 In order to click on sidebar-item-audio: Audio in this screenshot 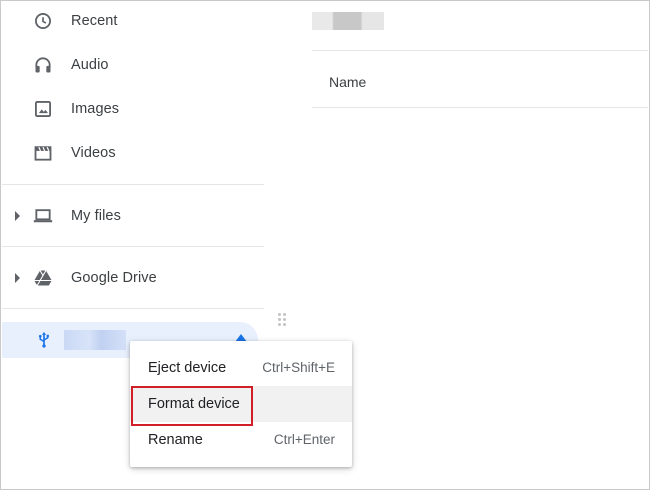, I will do `click(132, 65)`.